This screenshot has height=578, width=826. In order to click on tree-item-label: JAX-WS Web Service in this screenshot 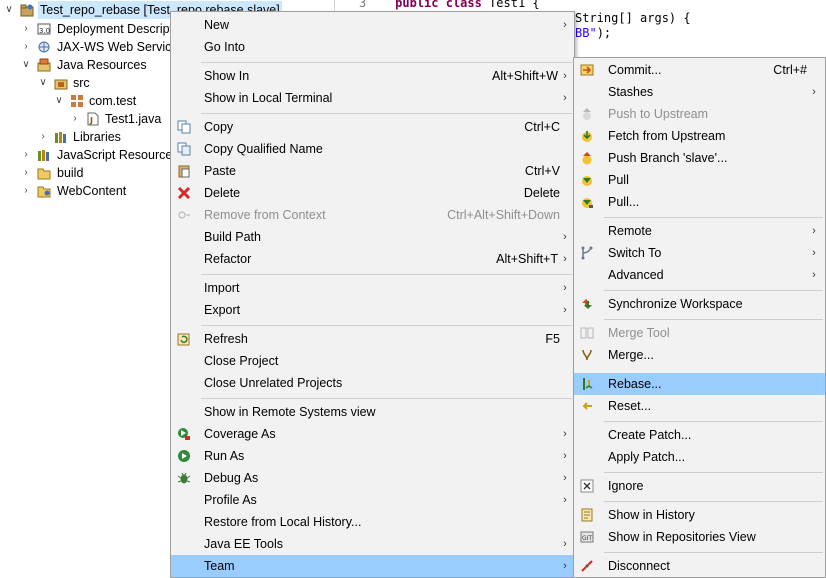, I will do `click(118, 47)`.